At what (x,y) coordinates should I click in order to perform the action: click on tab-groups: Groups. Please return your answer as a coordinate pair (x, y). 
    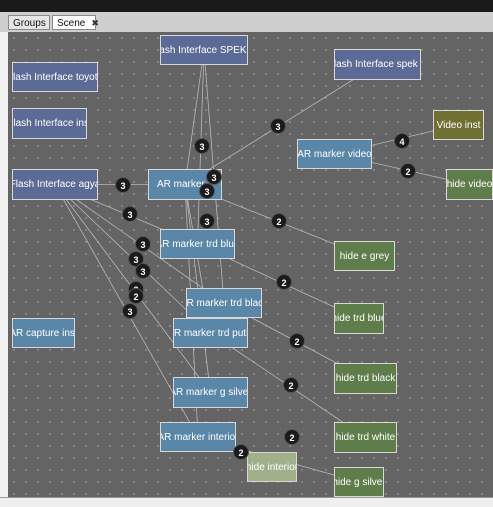
    Looking at the image, I should click on (29, 22).